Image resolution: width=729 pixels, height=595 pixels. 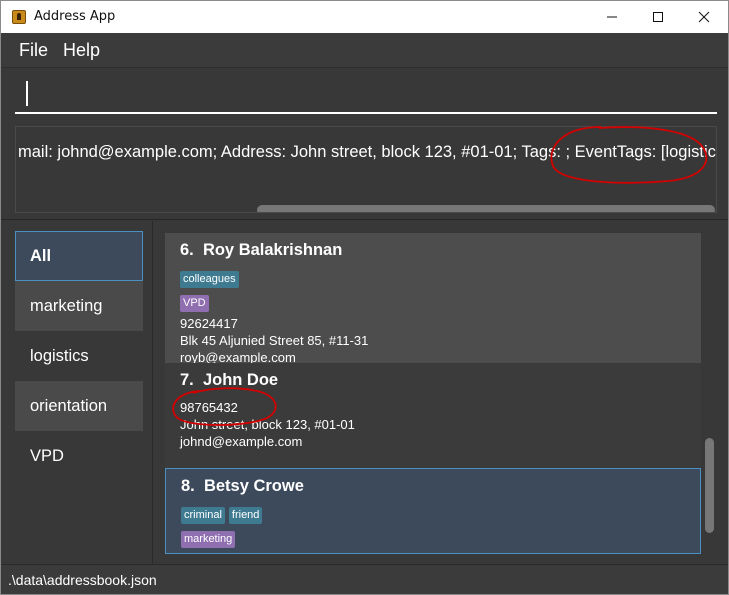 I want to click on person-phone: 98765432, so click(x=209, y=407).